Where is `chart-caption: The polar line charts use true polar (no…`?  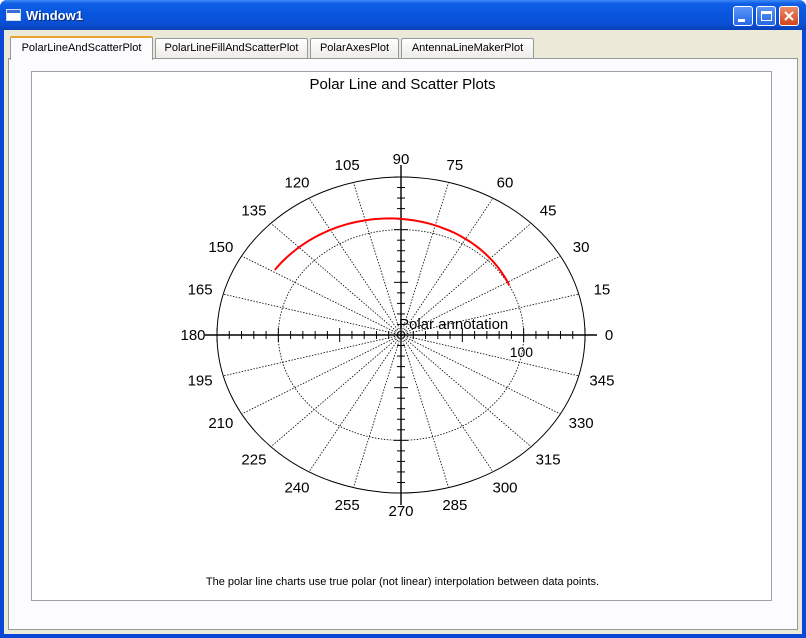 chart-caption: The polar line charts use true polar (no… is located at coordinates (402, 582).